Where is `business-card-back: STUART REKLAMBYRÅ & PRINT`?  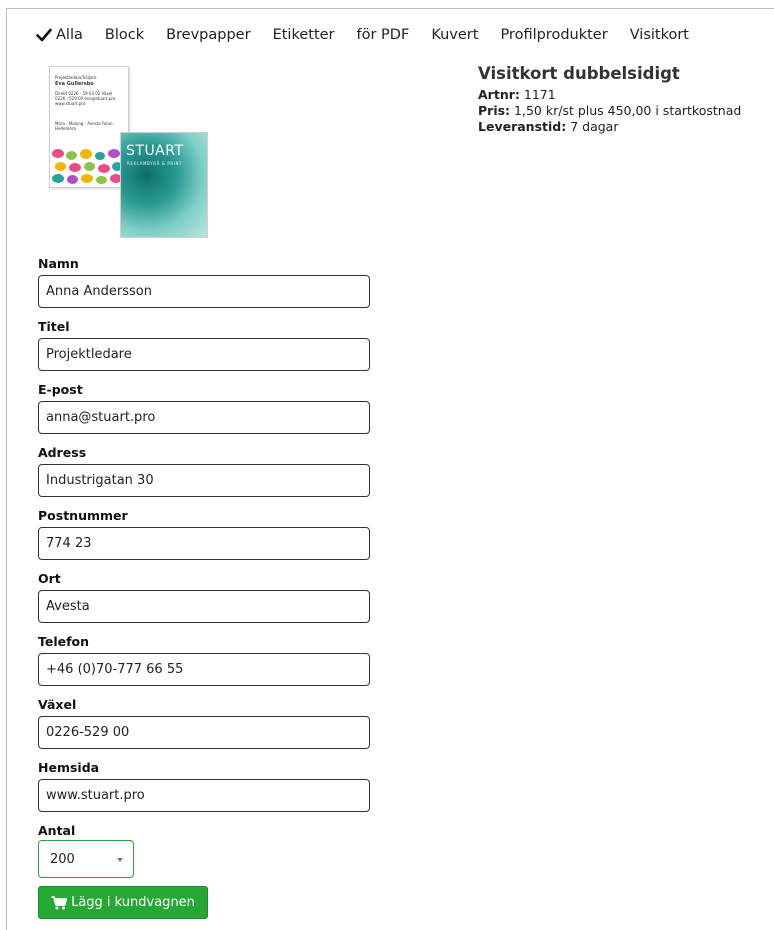
business-card-back: STUART REKLAMBYRÅ & PRINT is located at coordinates (164, 185).